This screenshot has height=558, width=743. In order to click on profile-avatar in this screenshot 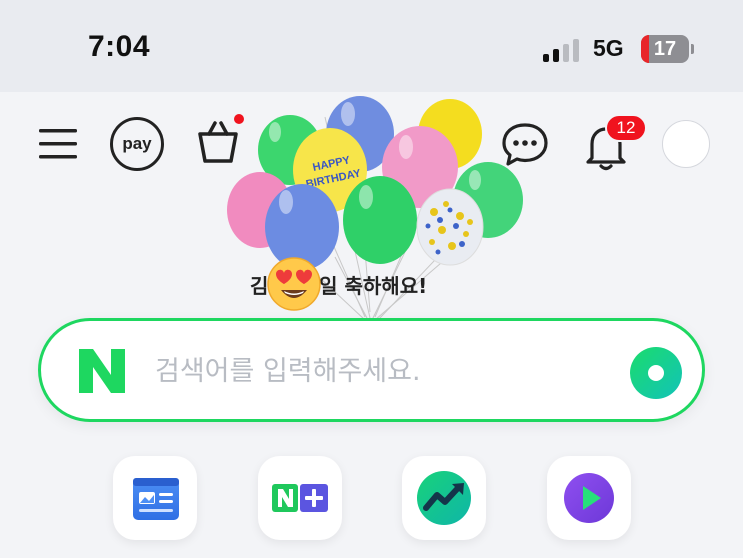, I will do `click(686, 144)`.